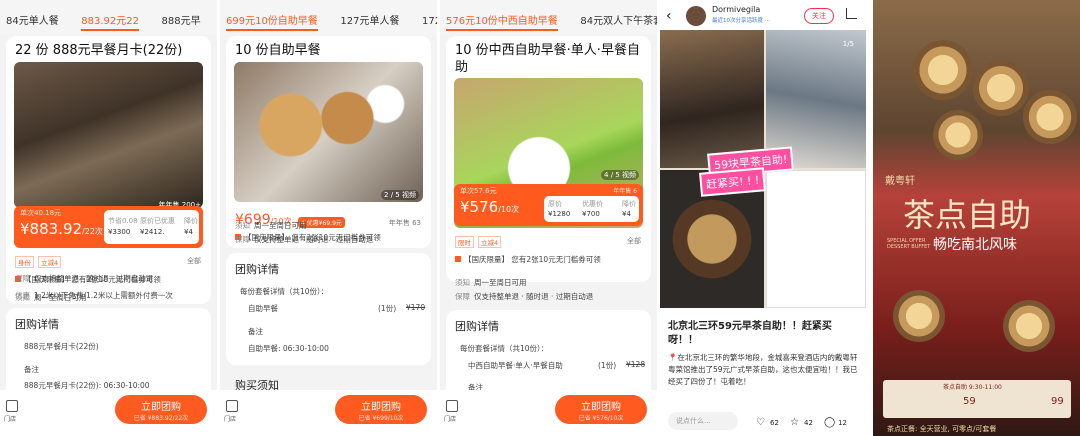  I want to click on comment-icon: ◯, so click(829, 422).